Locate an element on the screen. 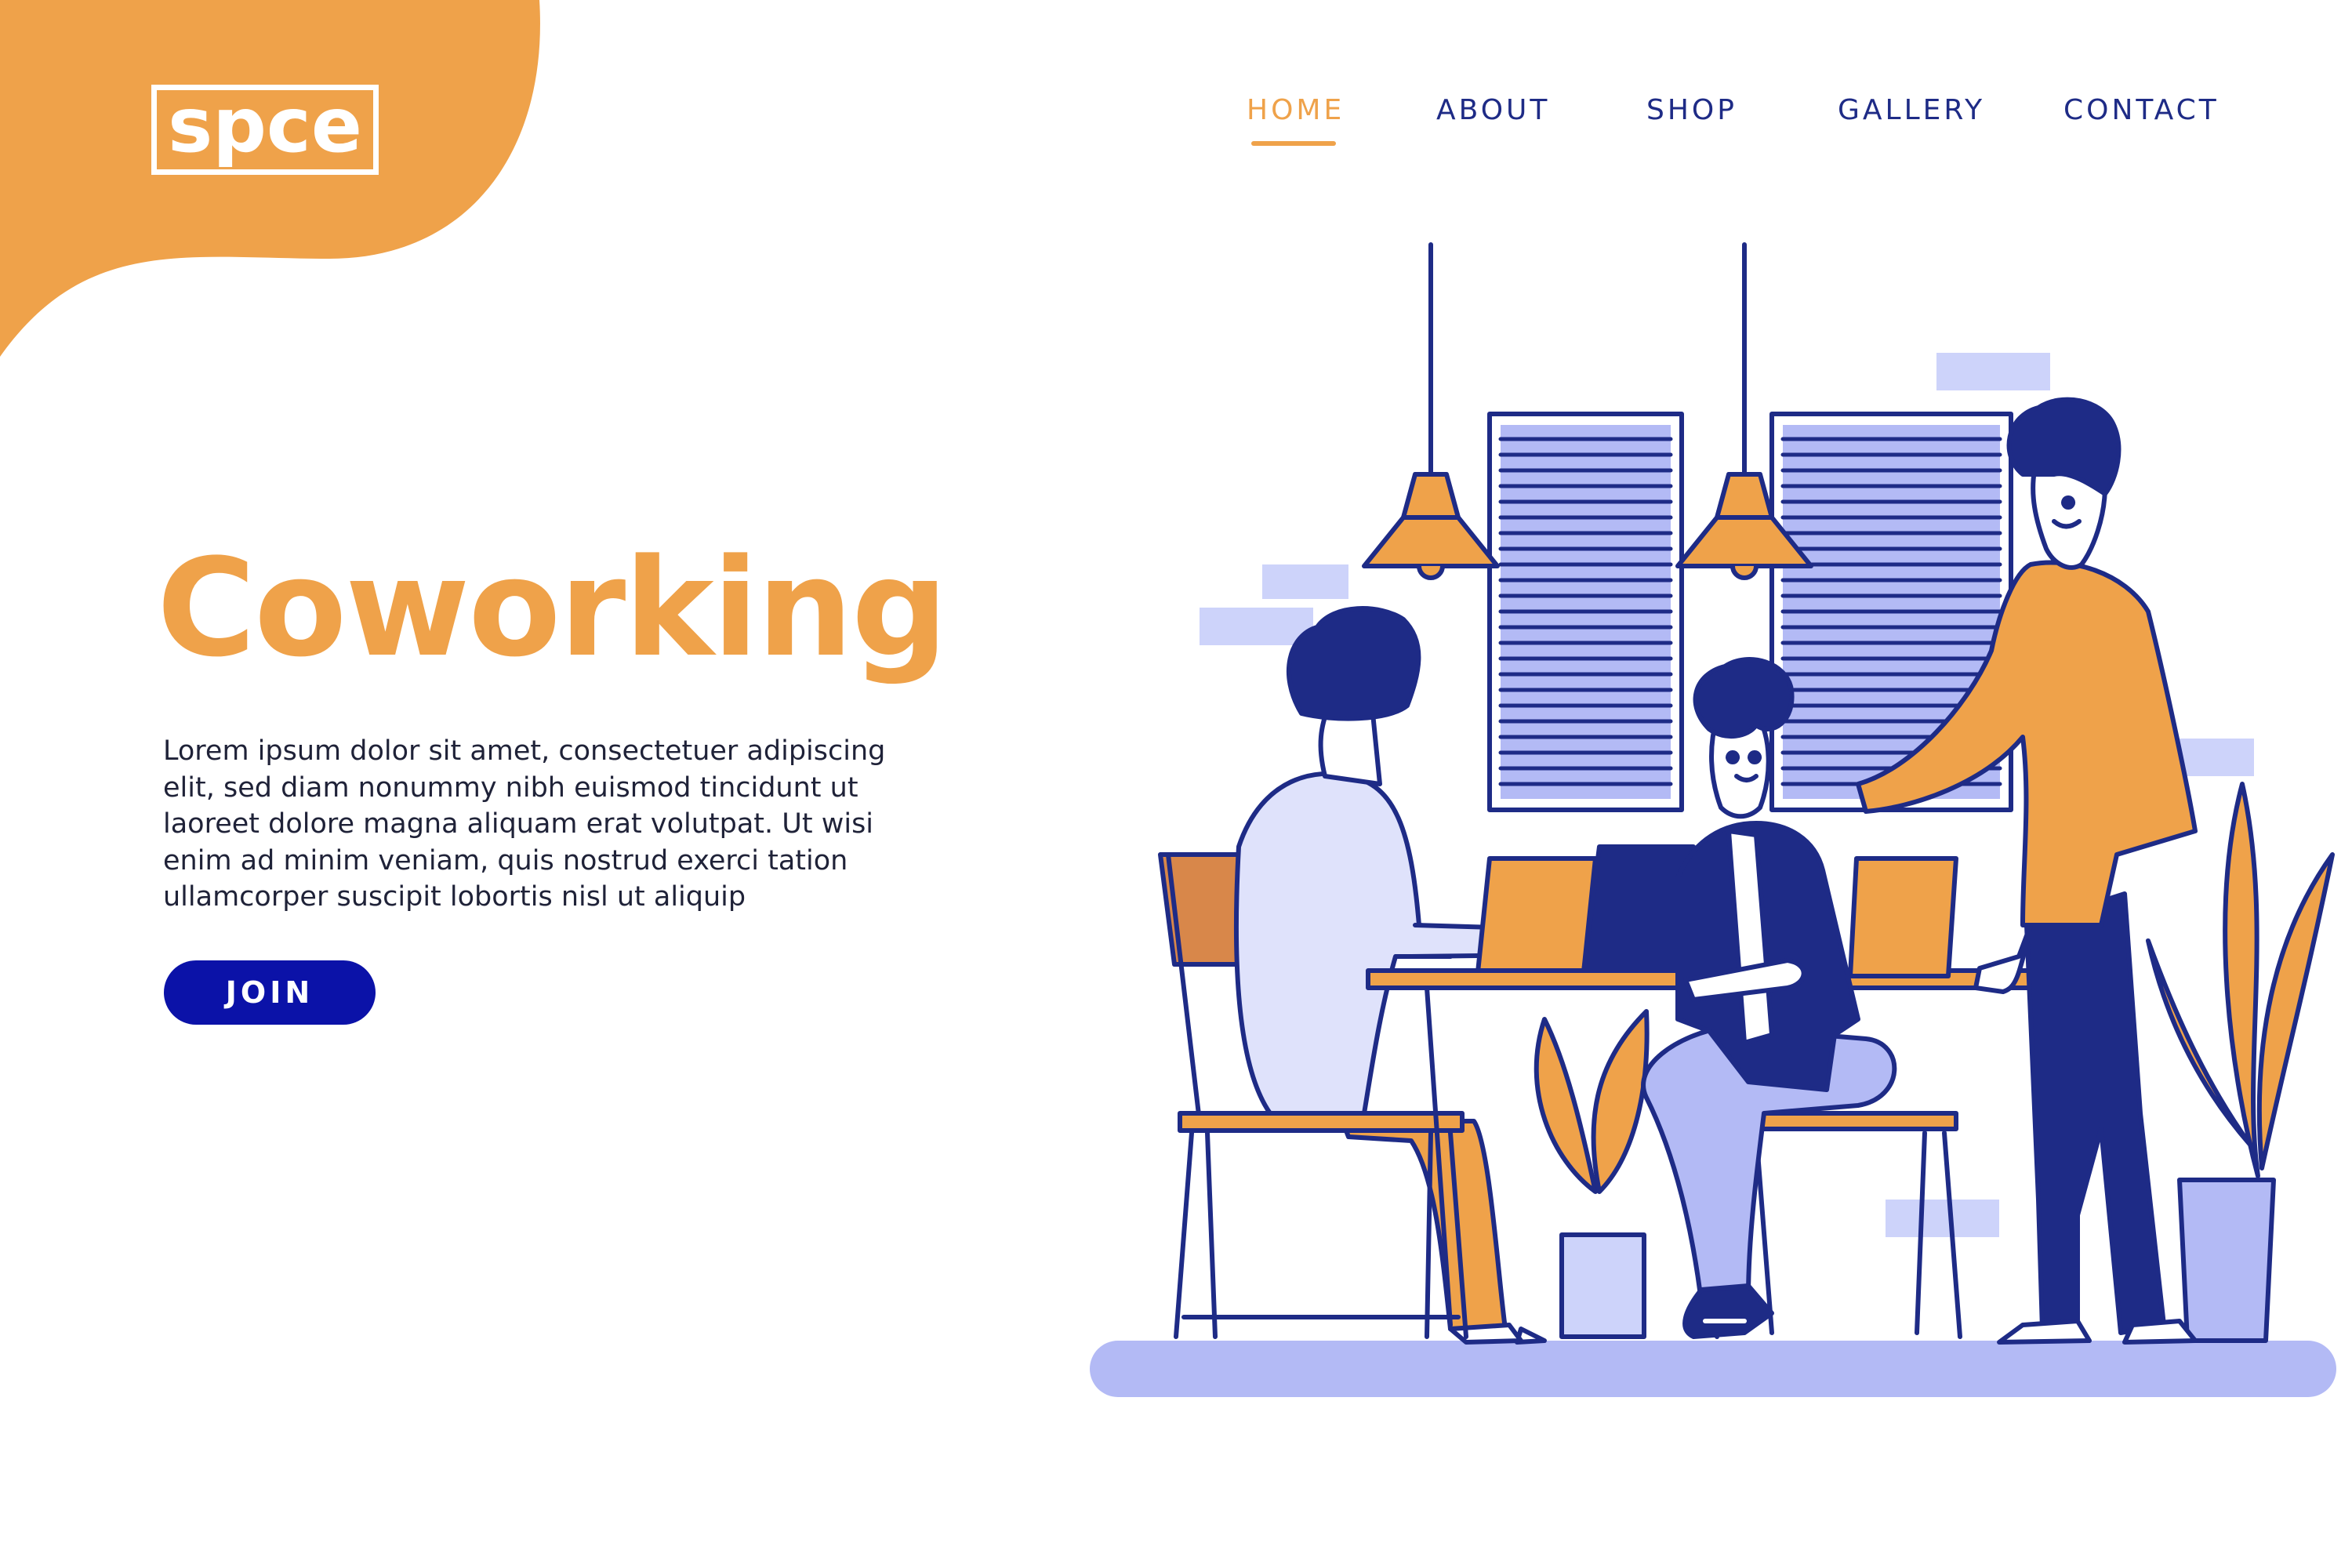 The image size is (2352, 1568). nav-active-indicator is located at coordinates (1293, 143).